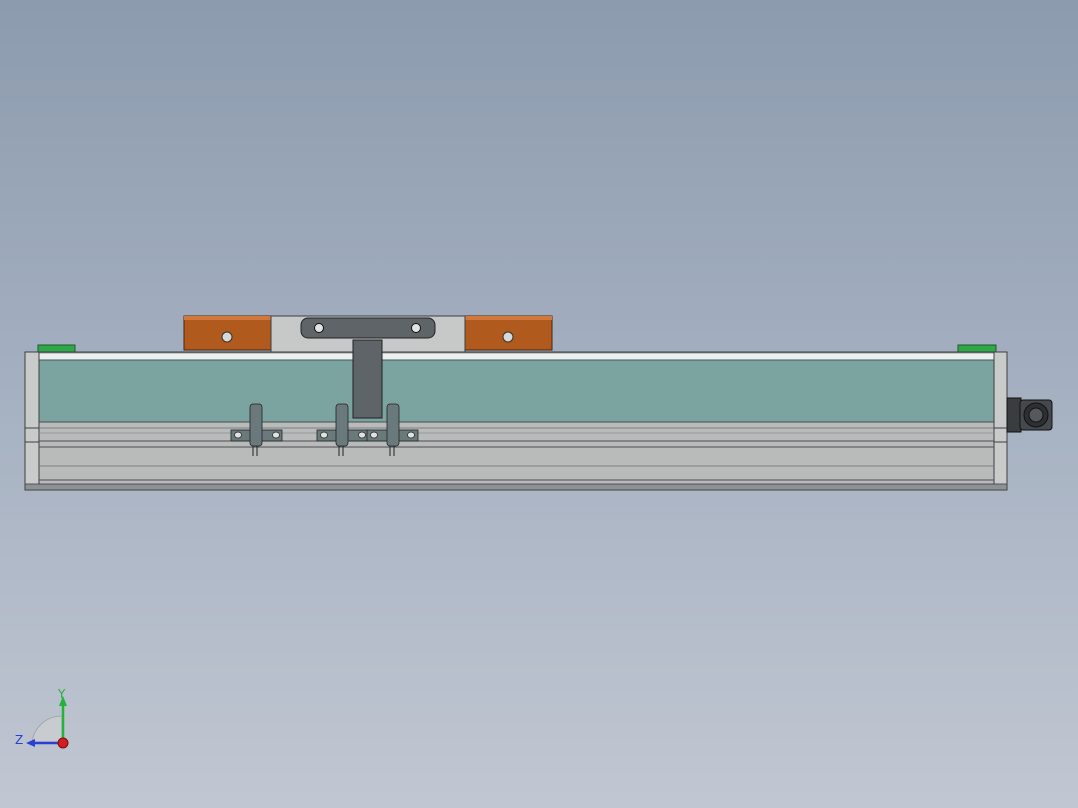 Image resolution: width=1078 pixels, height=808 pixels. What do you see at coordinates (516, 356) in the screenshot?
I see `frame-top-edge` at bounding box center [516, 356].